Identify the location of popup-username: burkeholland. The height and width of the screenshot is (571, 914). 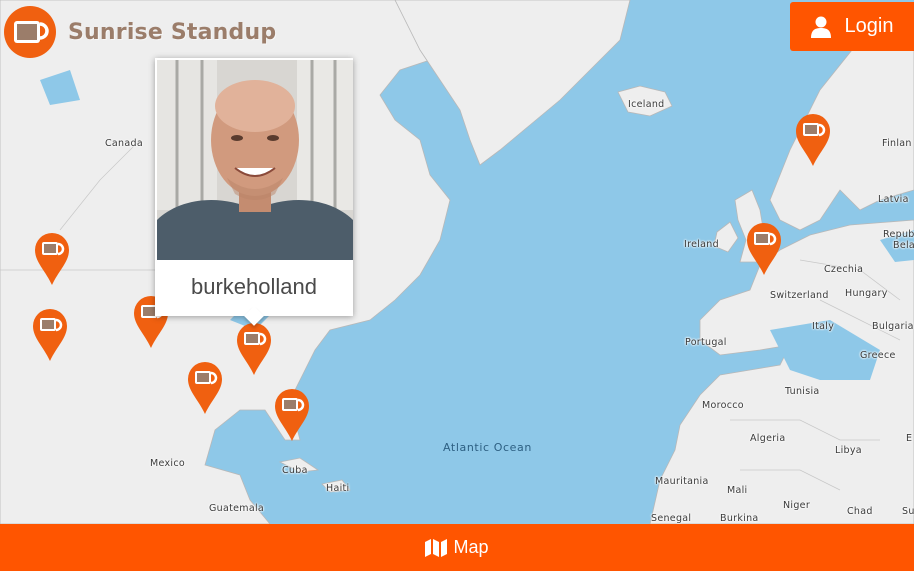
(254, 286).